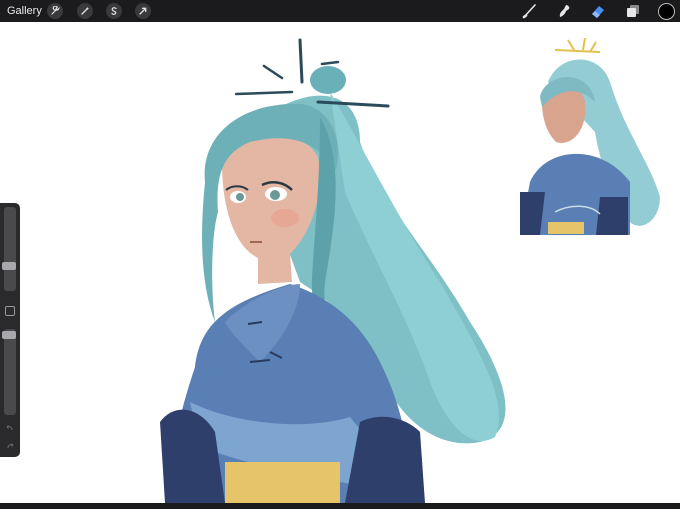 The height and width of the screenshot is (509, 680). I want to click on brush-size-thumb, so click(9, 266).